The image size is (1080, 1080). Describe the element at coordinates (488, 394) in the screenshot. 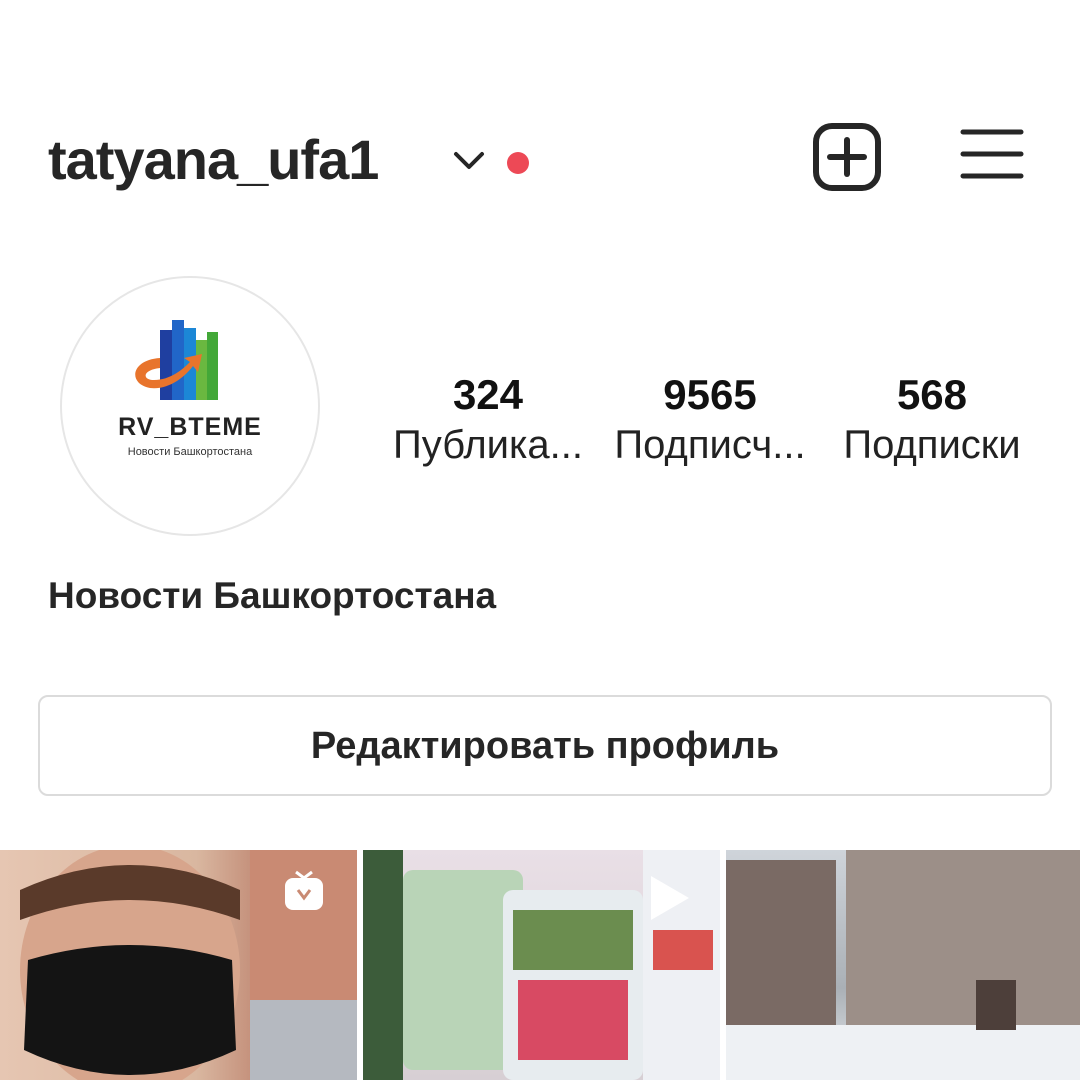

I see `stat-value: 324` at that location.